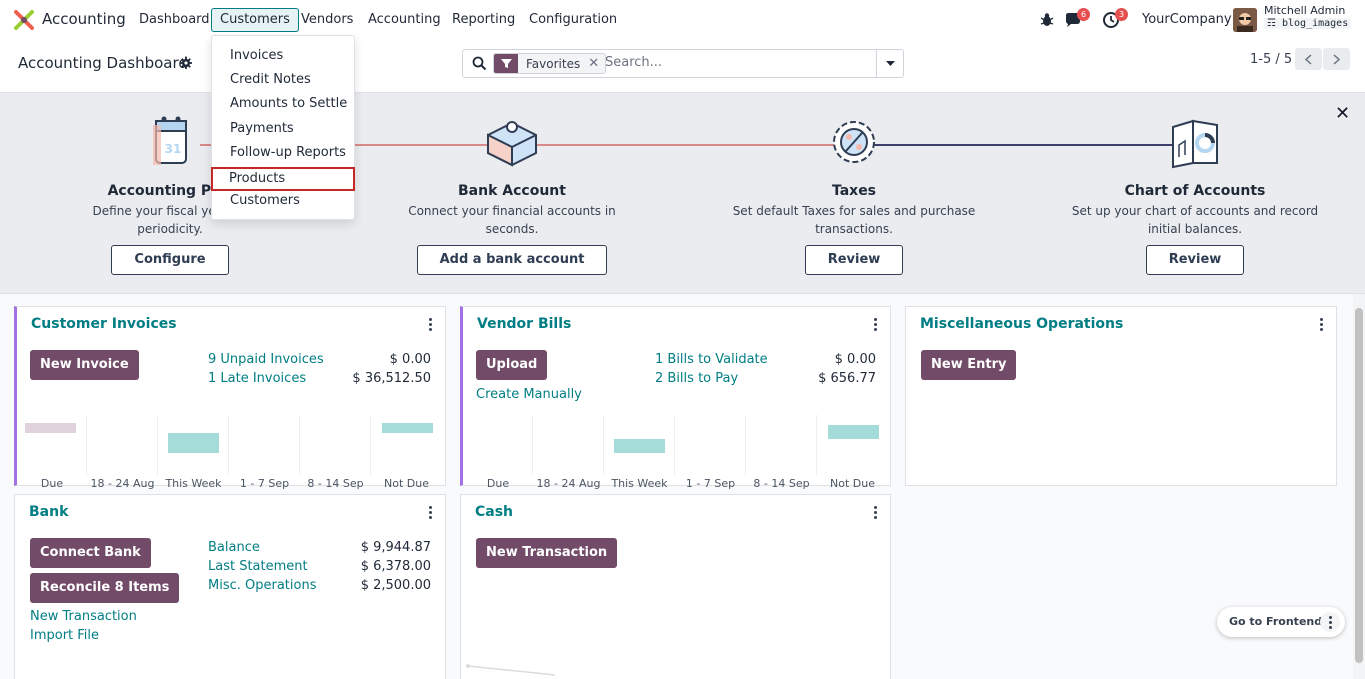 This screenshot has height=679, width=1365. What do you see at coordinates (1047, 20) in the screenshot?
I see `debug-bug-icon` at bounding box center [1047, 20].